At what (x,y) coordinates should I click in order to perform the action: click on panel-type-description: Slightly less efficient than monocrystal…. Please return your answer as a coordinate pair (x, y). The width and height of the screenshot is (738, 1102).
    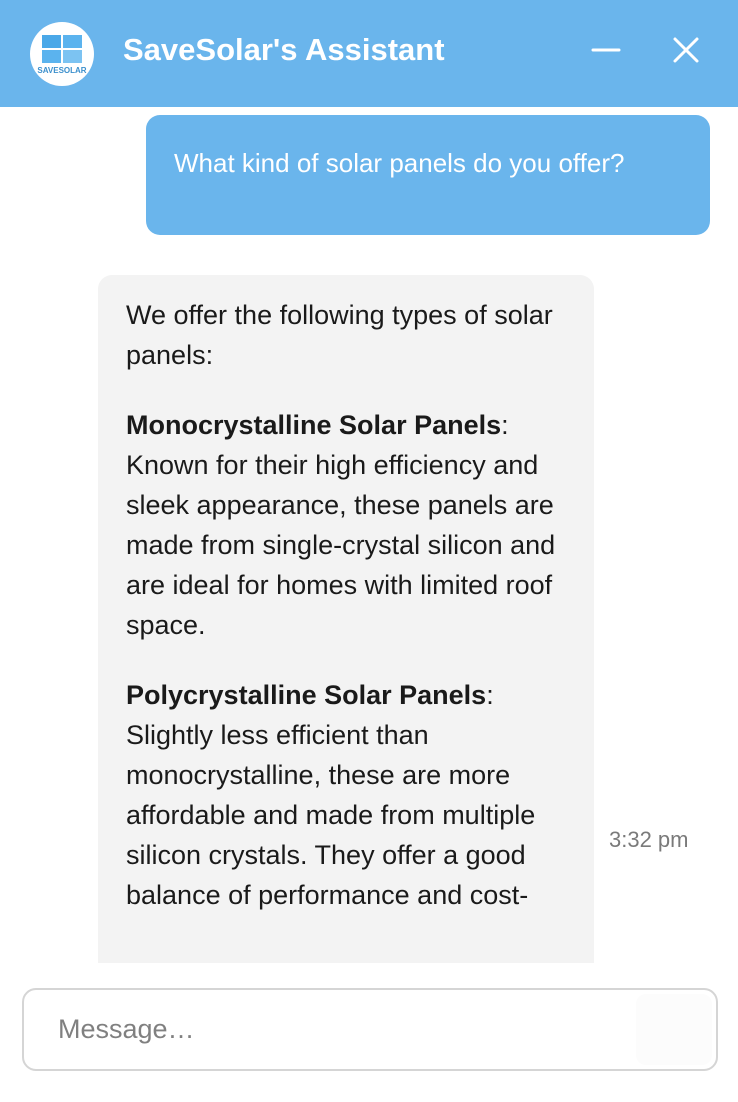
    Looking at the image, I should click on (331, 815).